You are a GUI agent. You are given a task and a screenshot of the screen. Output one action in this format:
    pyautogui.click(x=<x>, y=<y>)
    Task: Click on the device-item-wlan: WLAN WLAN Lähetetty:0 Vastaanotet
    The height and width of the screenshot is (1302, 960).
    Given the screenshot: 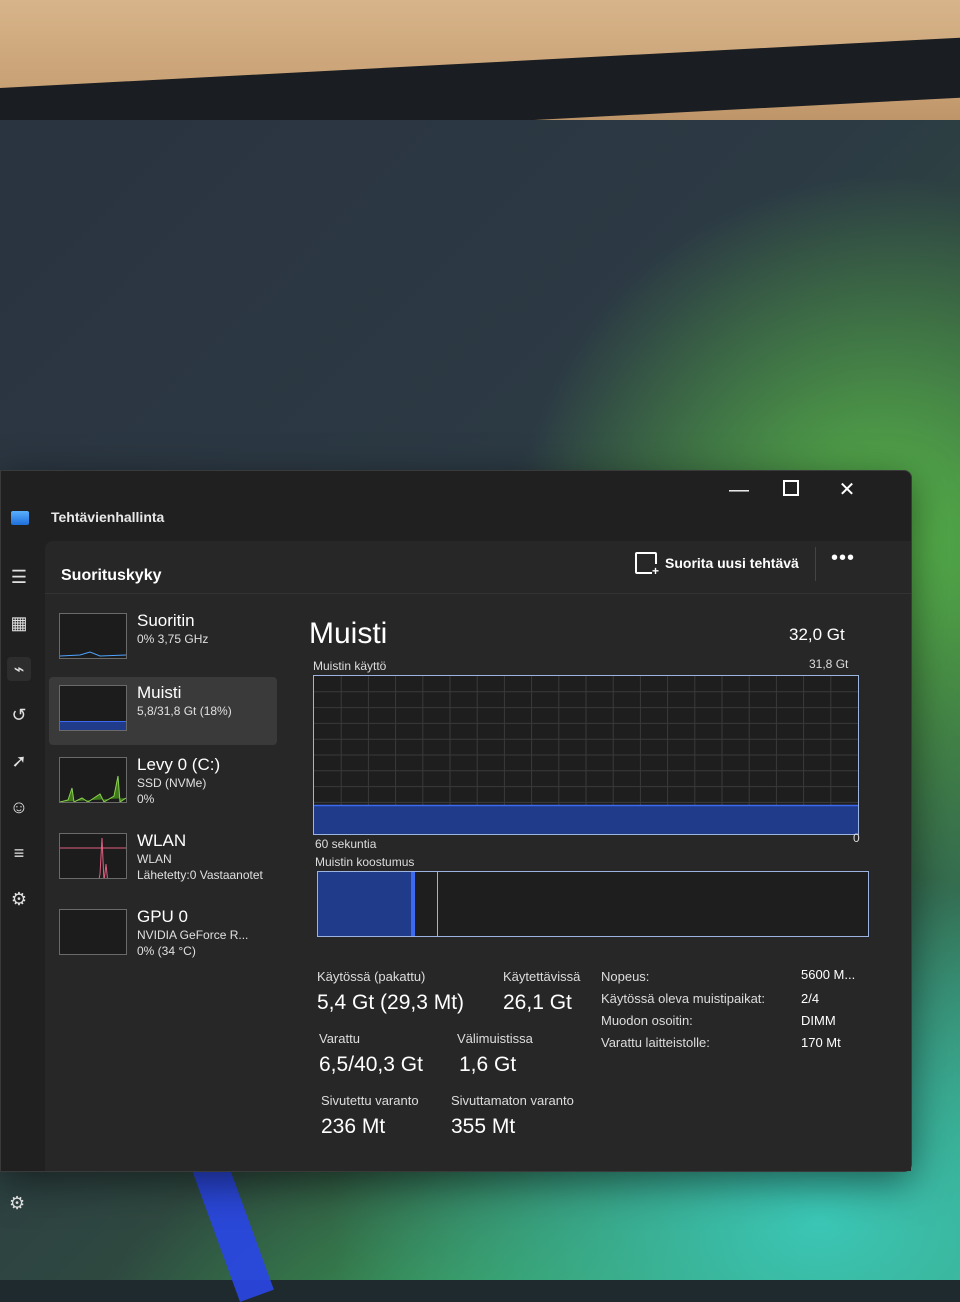 What is the action you would take?
    pyautogui.click(x=163, y=859)
    